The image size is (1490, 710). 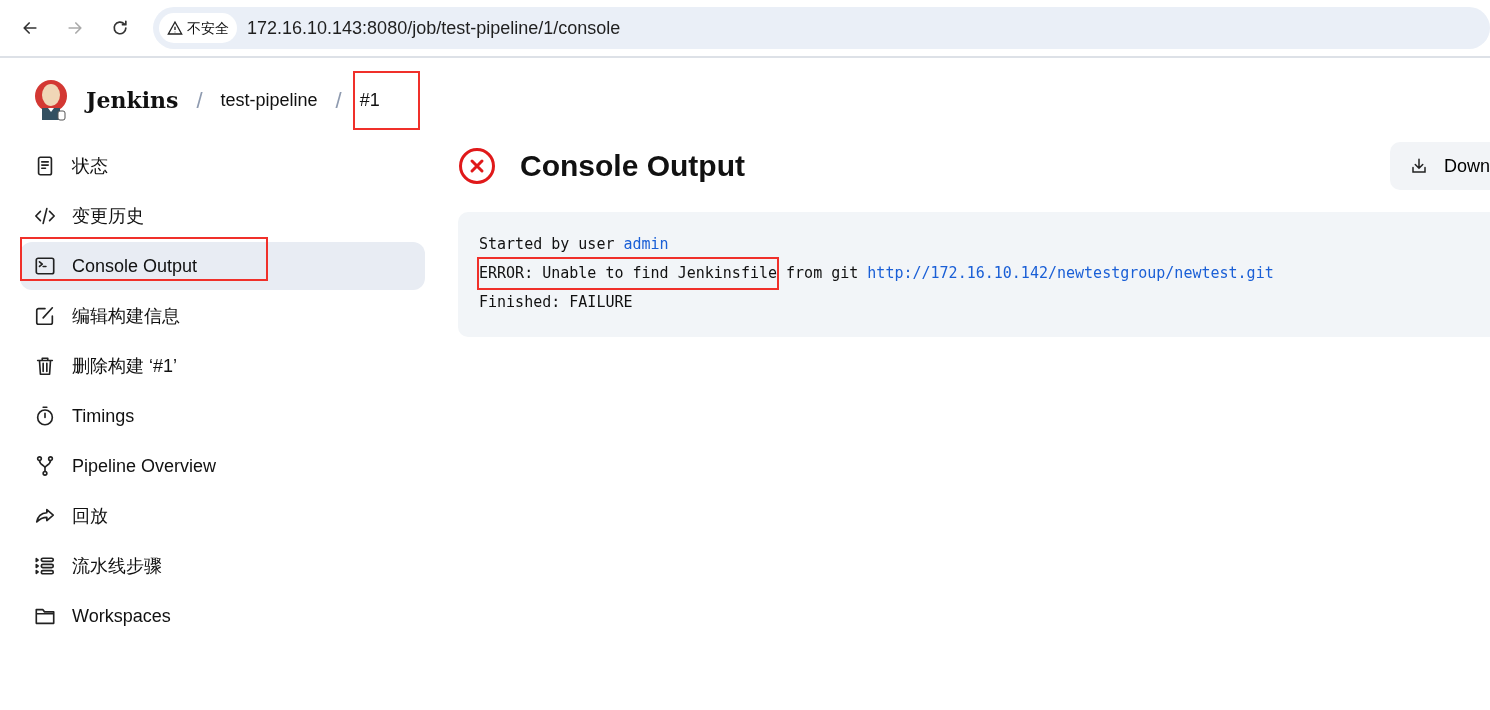 What do you see at coordinates (222, 216) in the screenshot?
I see `sidebar-item: 变更历史` at bounding box center [222, 216].